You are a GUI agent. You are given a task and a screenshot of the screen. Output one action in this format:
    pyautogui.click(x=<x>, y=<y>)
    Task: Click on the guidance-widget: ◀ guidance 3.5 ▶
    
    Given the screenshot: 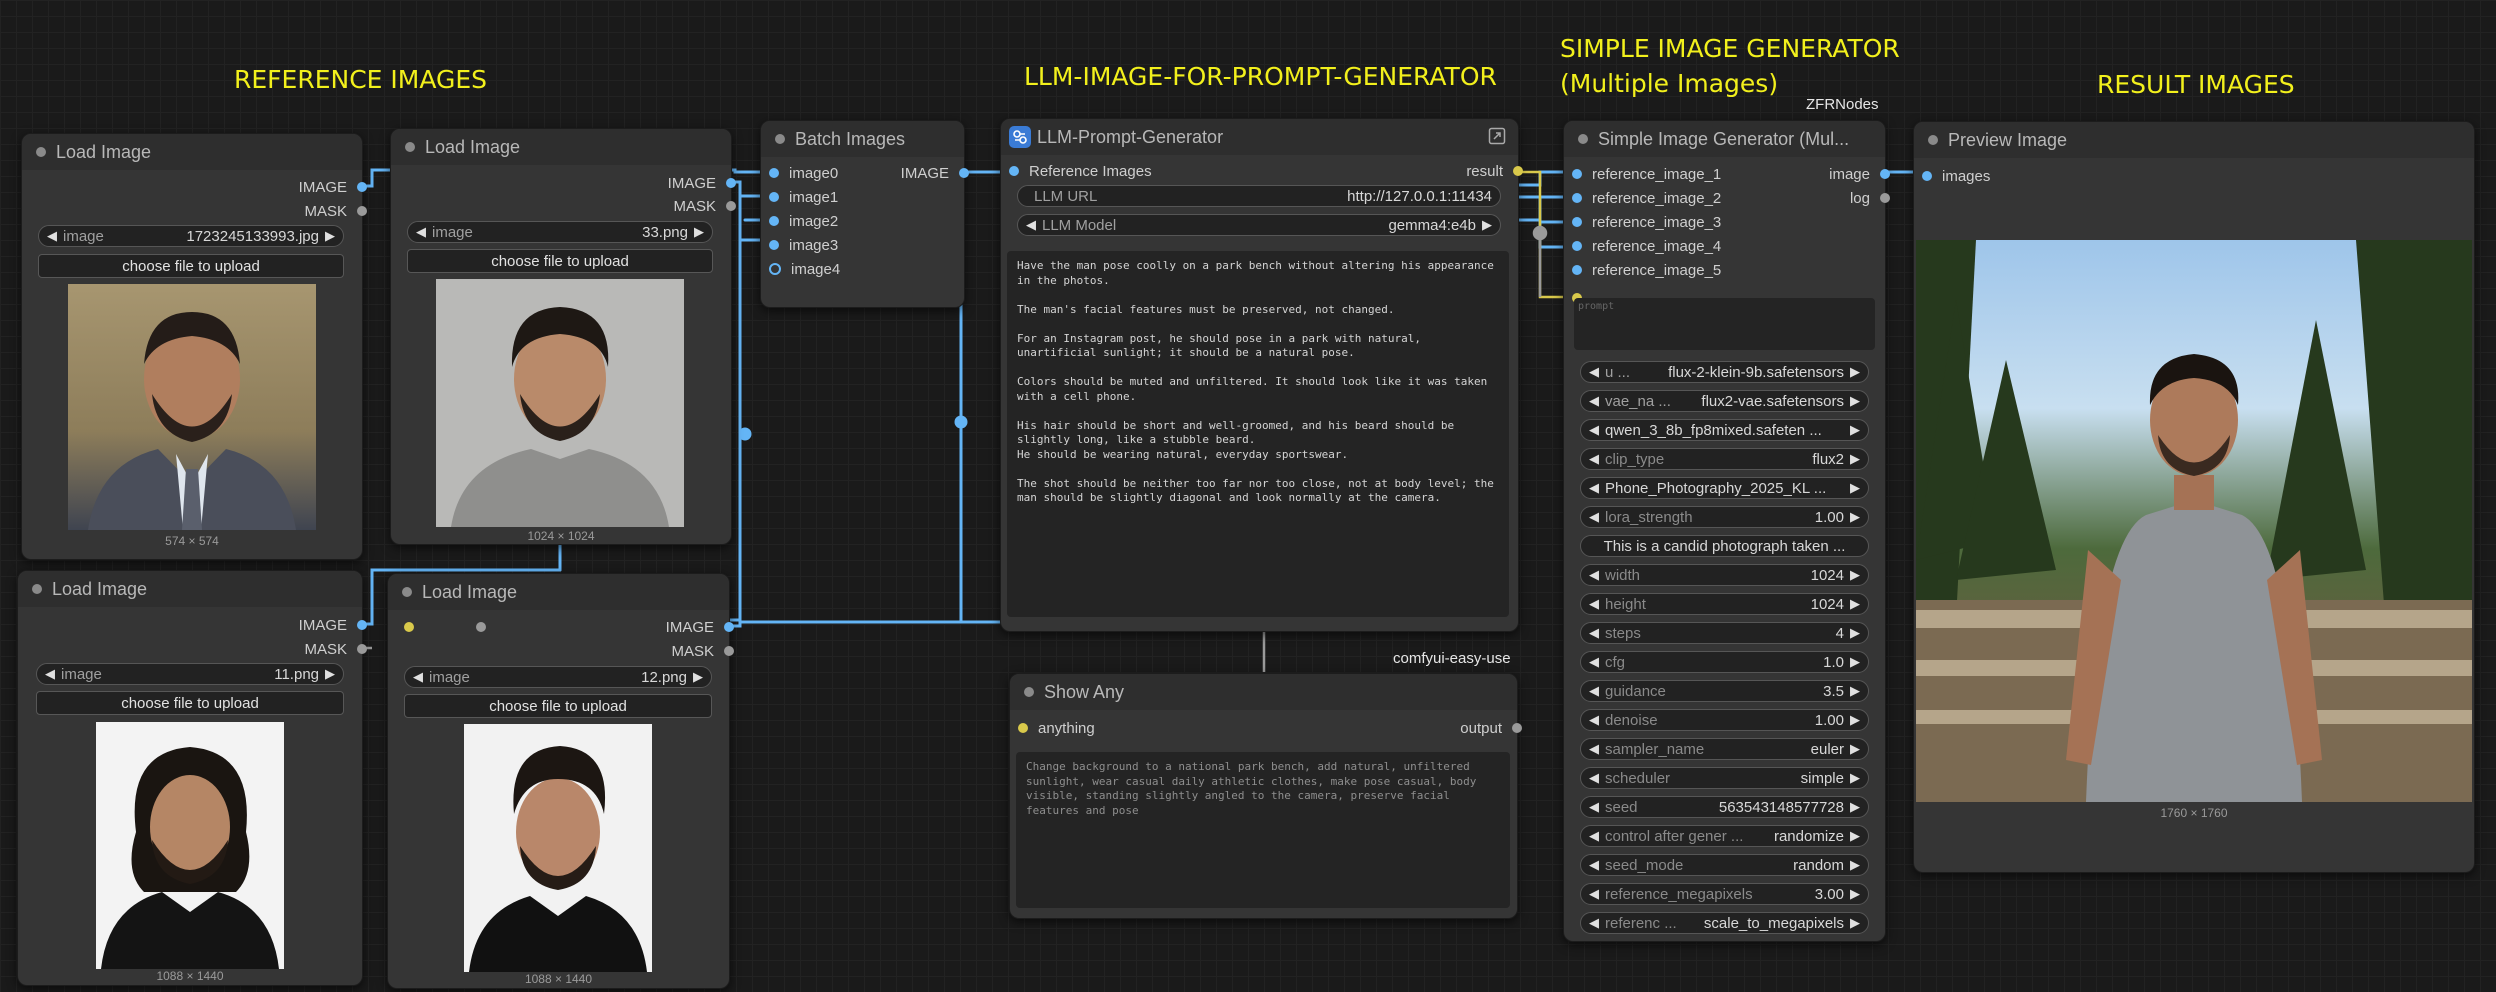 What is the action you would take?
    pyautogui.click(x=1724, y=691)
    